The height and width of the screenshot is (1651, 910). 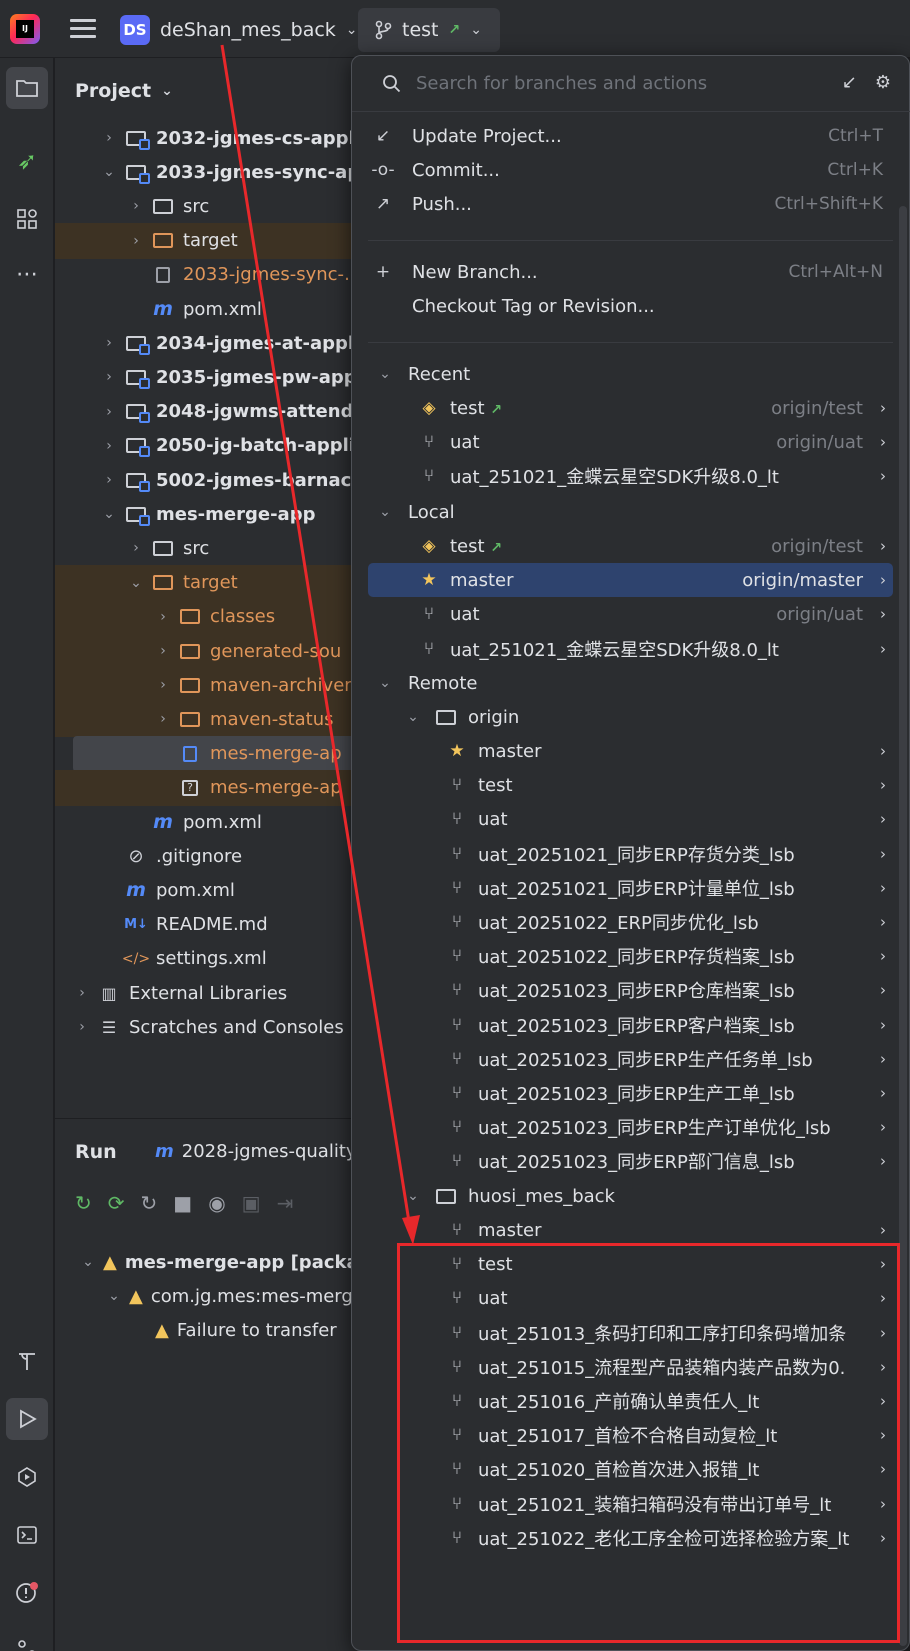 I want to click on tree-node: ⌄ 2033-jgmes-sync-app, so click(x=210, y=172).